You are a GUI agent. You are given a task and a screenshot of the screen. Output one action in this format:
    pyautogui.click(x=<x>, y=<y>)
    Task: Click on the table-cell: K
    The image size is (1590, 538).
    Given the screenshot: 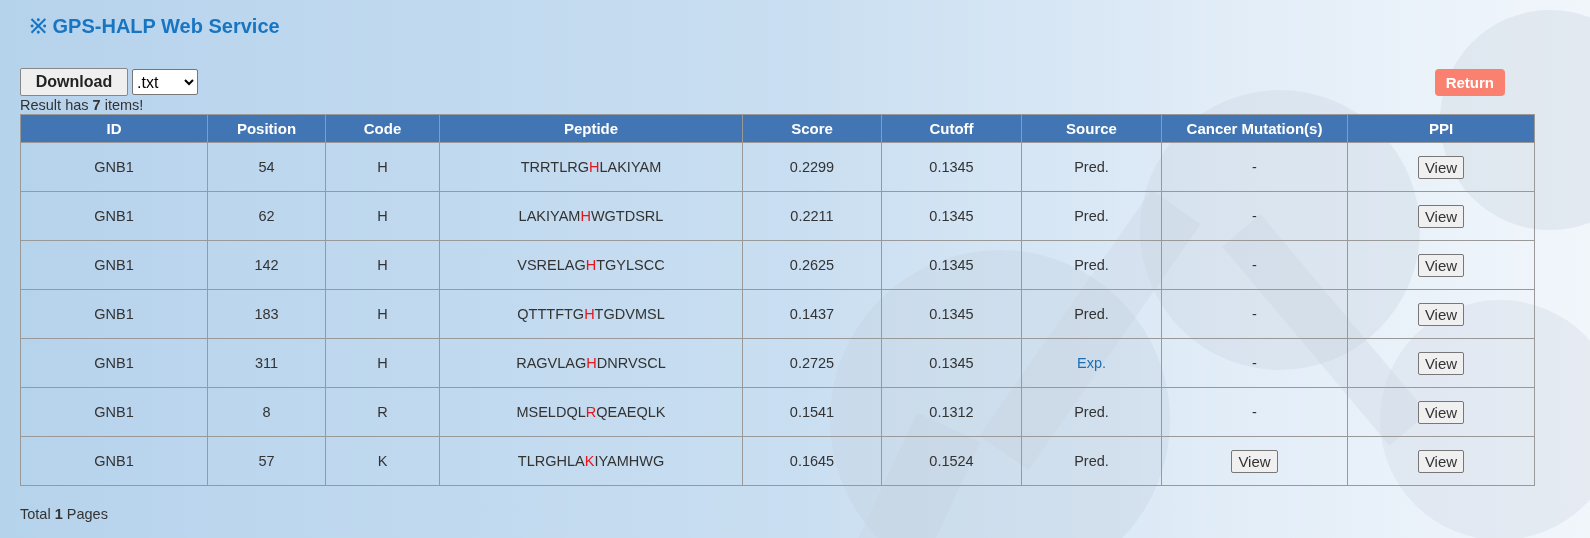 What is the action you would take?
    pyautogui.click(x=382, y=461)
    